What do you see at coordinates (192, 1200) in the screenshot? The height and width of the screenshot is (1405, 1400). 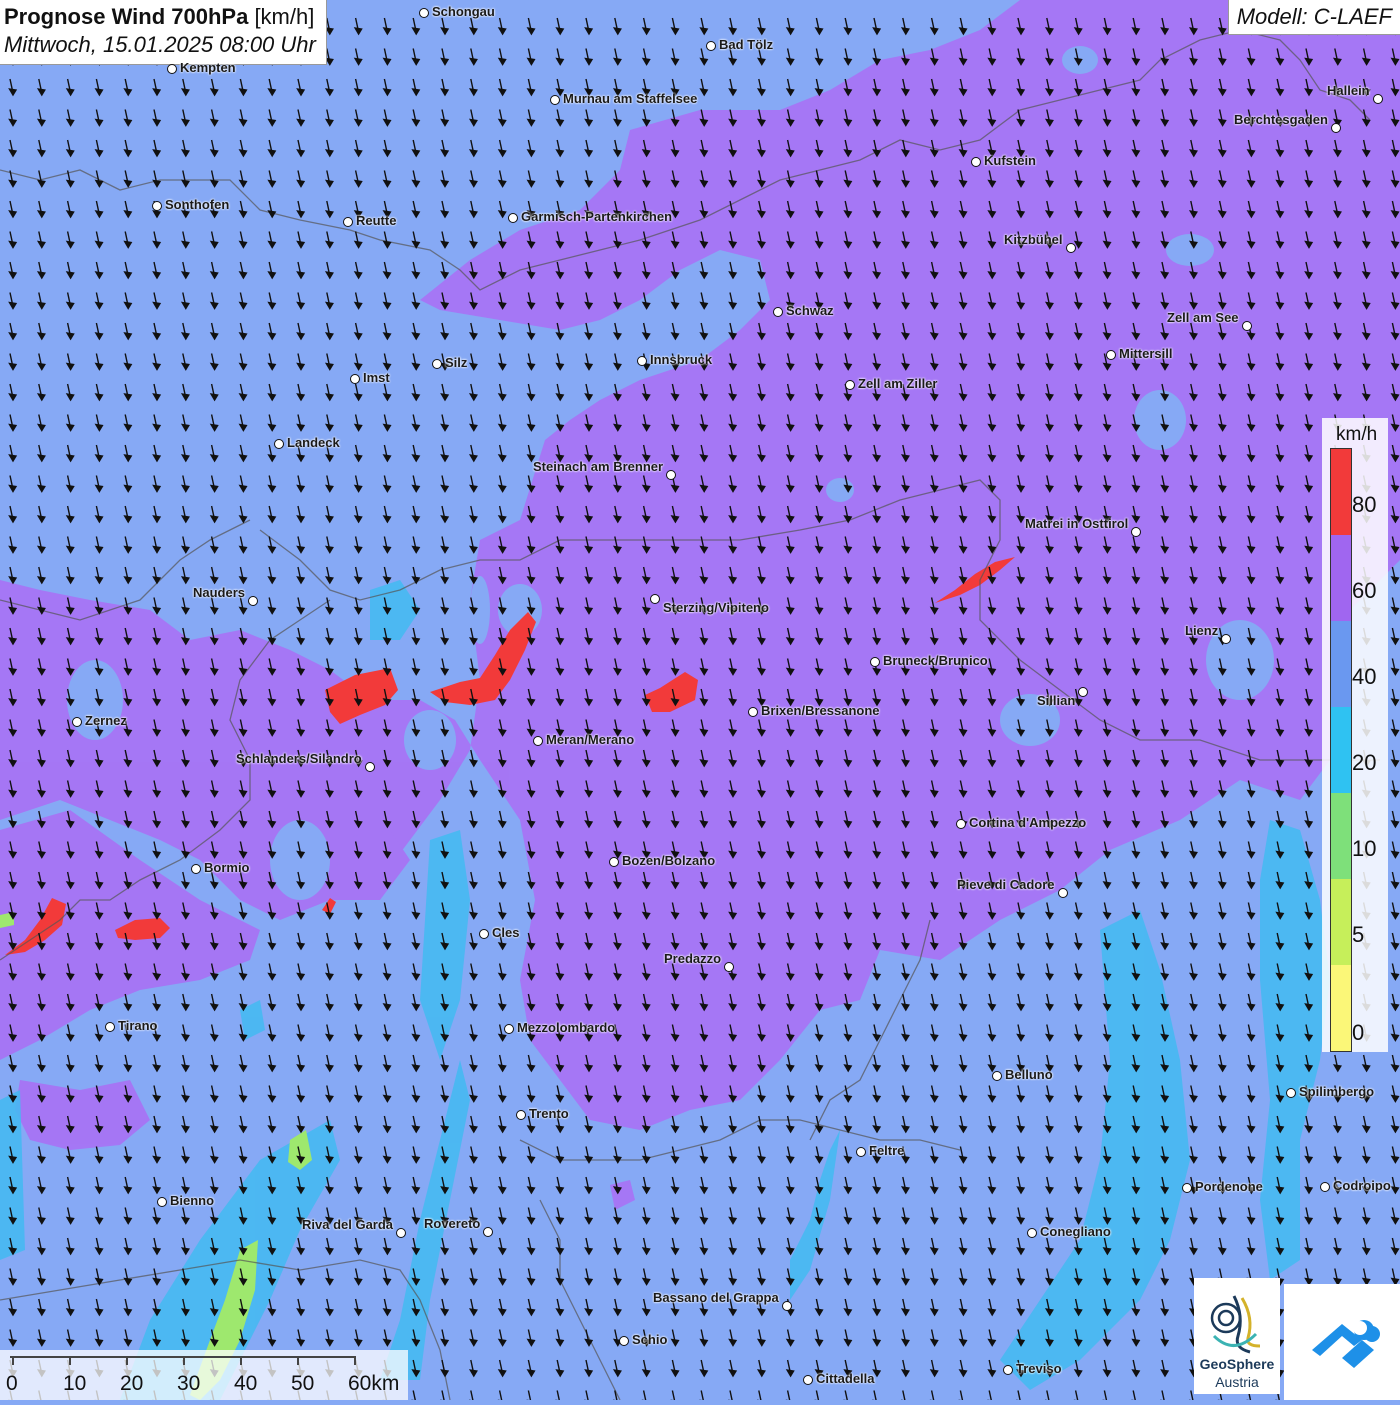 I see `city-label: Bienno` at bounding box center [192, 1200].